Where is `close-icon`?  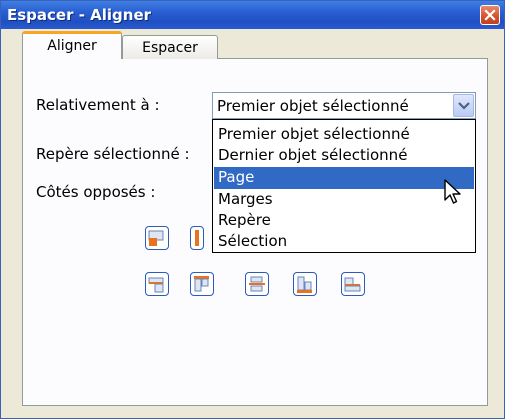
close-icon is located at coordinates (490, 15).